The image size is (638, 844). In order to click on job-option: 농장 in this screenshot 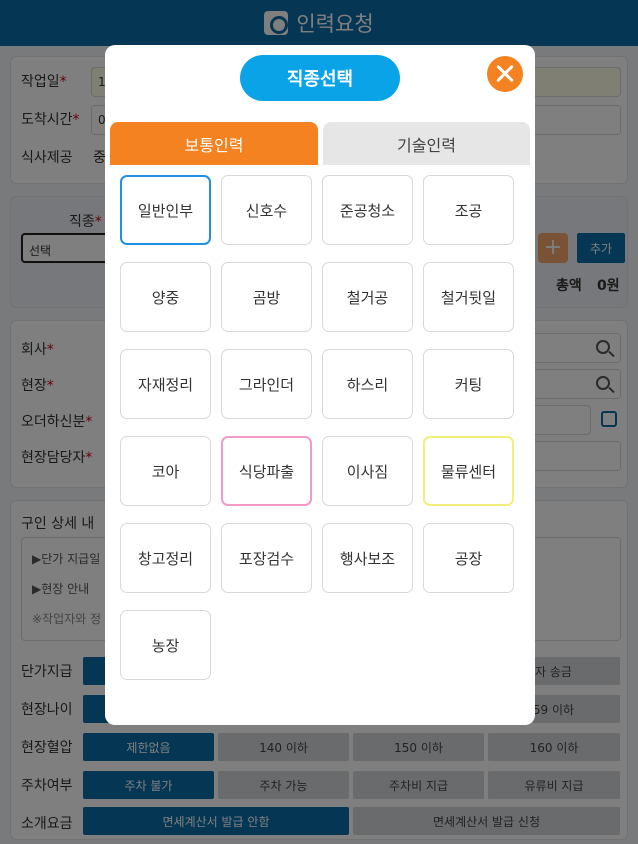, I will do `click(165, 645)`.